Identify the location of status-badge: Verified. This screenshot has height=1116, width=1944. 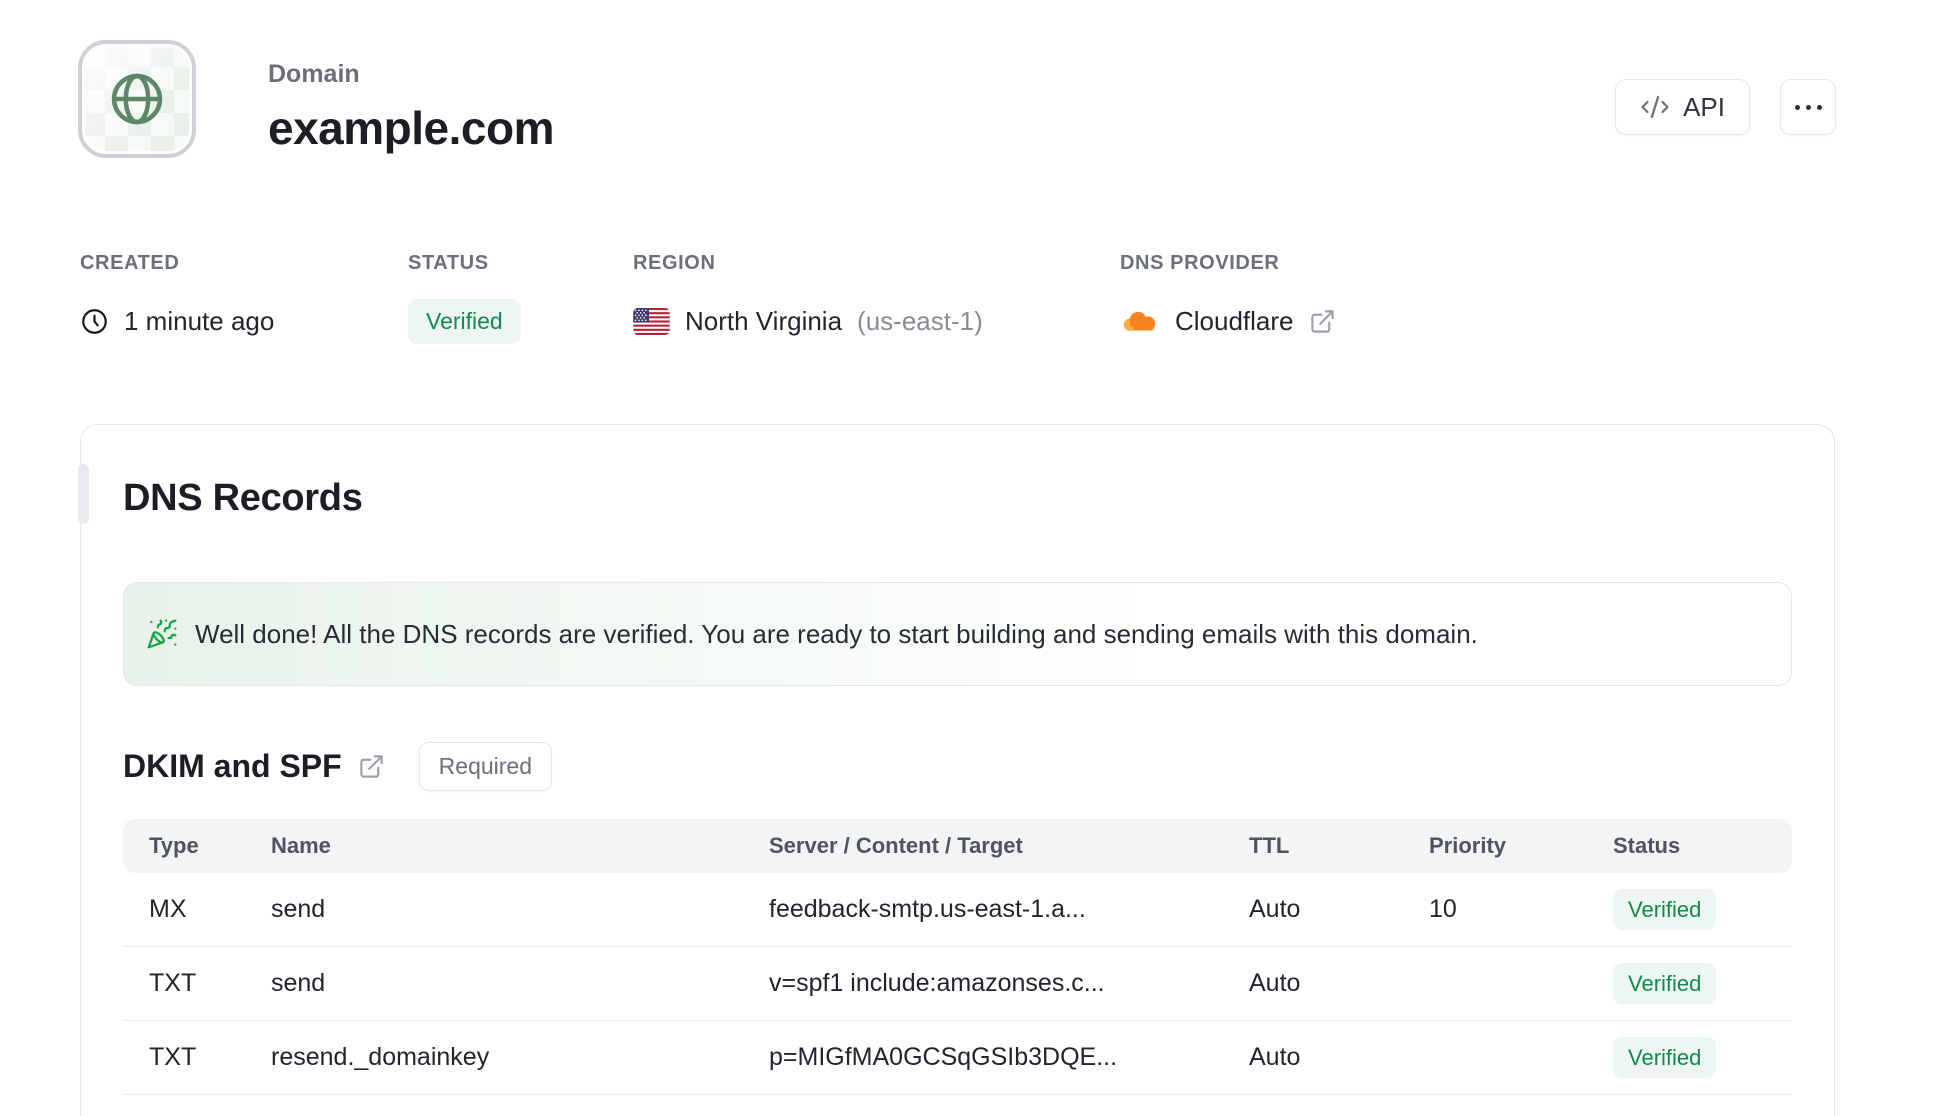
(464, 321).